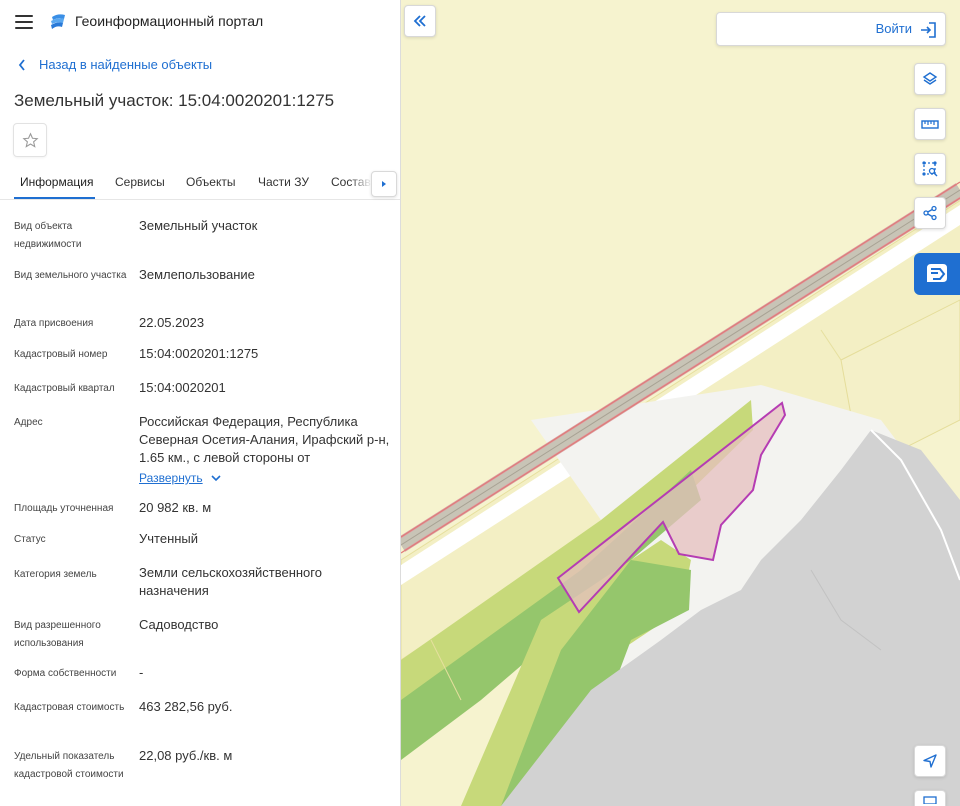 This screenshot has width=960, height=806. I want to click on panel-header: Геоинформационный портал, so click(200, 22).